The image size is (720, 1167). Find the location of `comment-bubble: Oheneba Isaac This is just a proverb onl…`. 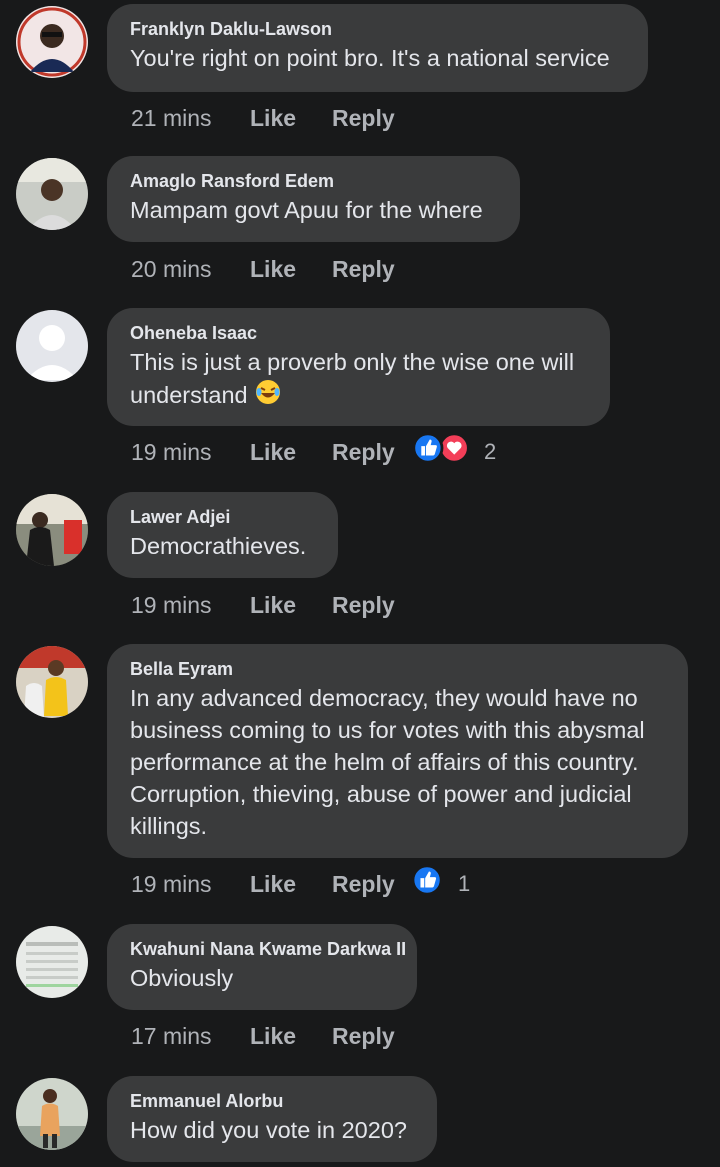

comment-bubble: Oheneba Isaac This is just a proverb onl… is located at coordinates (358, 367).